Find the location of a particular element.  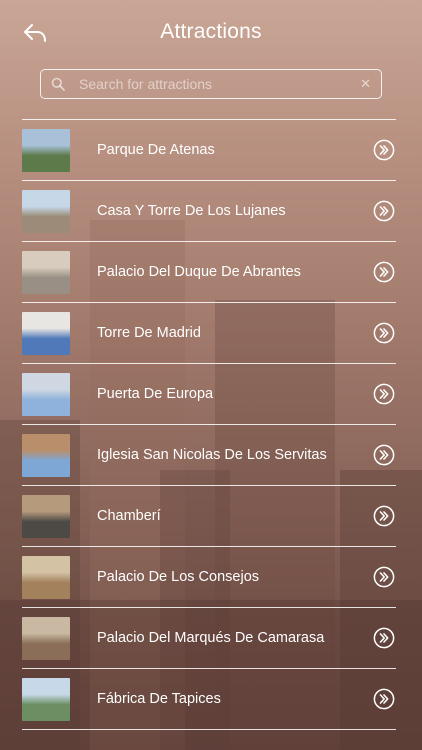

list-item: Chamberí is located at coordinates (209, 516).